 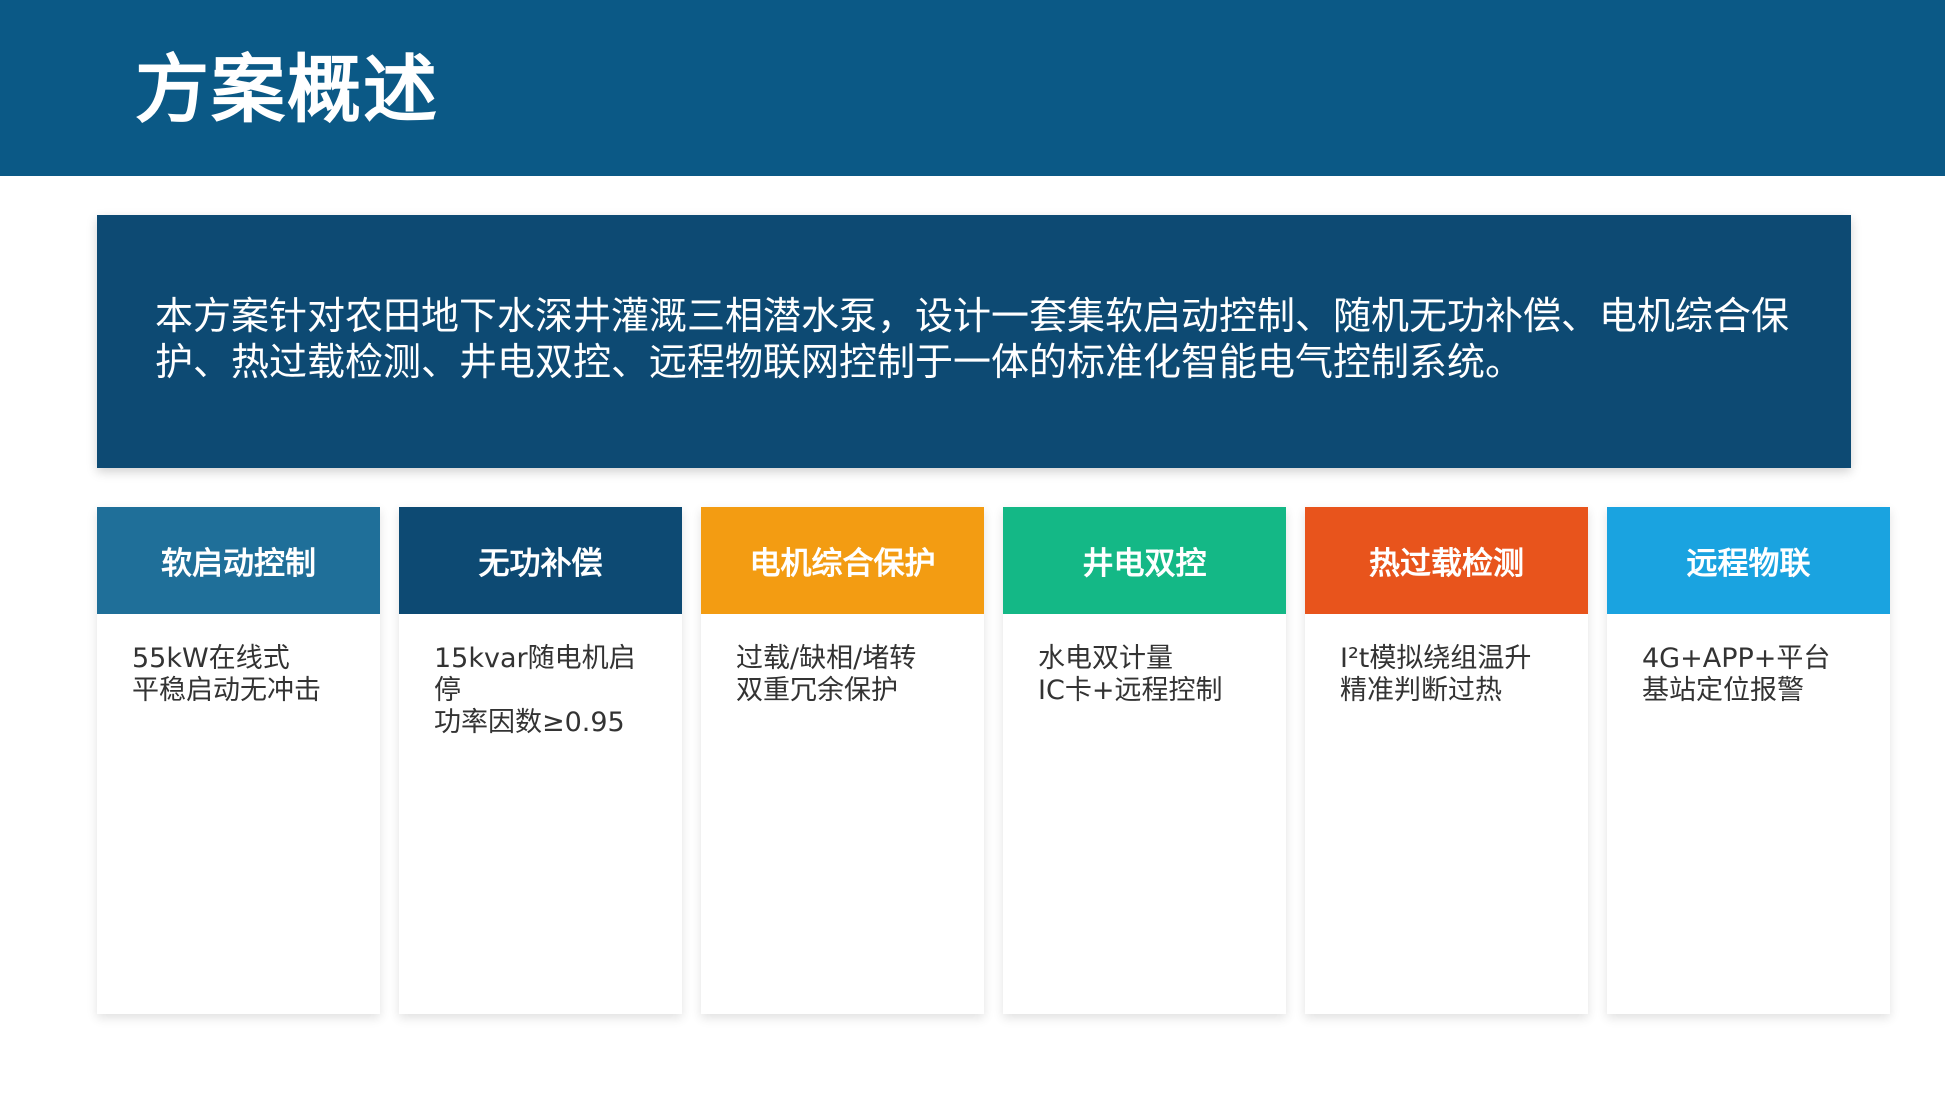 I want to click on card-line: 15kvar随电机启停, so click(x=535, y=674).